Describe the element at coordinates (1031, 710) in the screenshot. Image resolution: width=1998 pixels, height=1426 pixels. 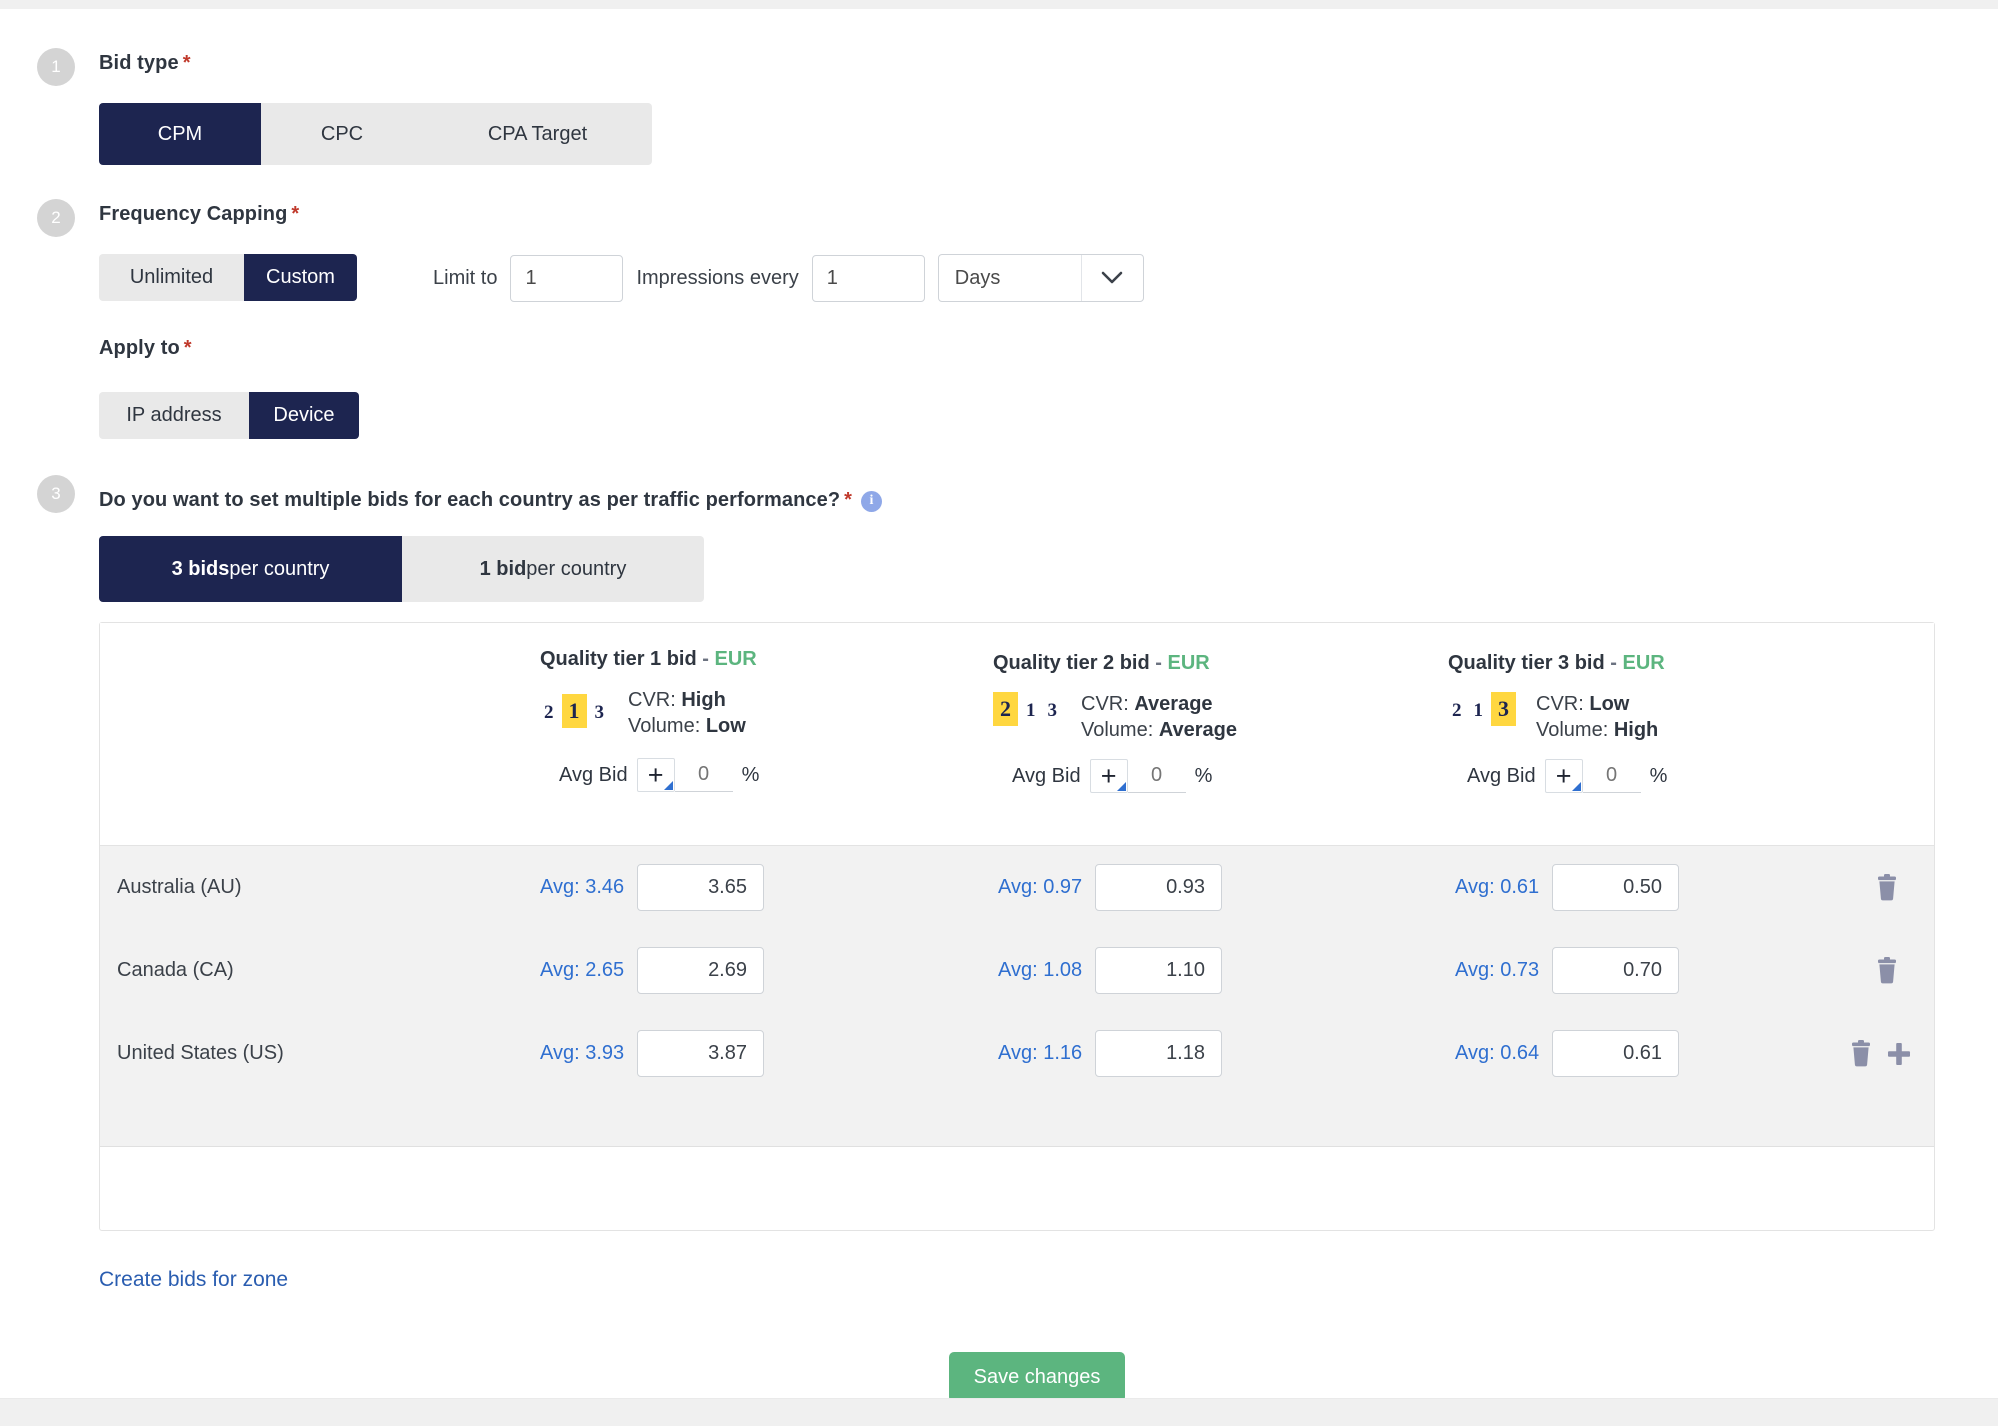
I see `tier-2-rank-1: 1` at that location.